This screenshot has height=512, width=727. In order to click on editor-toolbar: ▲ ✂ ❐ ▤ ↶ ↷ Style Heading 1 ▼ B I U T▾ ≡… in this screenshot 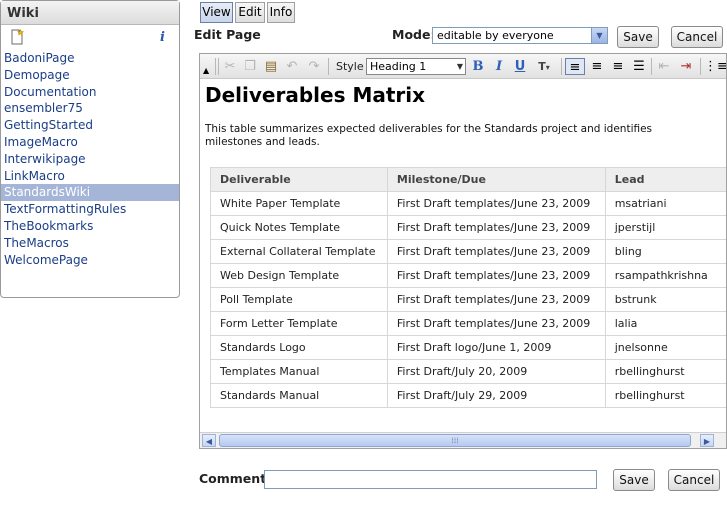, I will do `click(463, 66)`.